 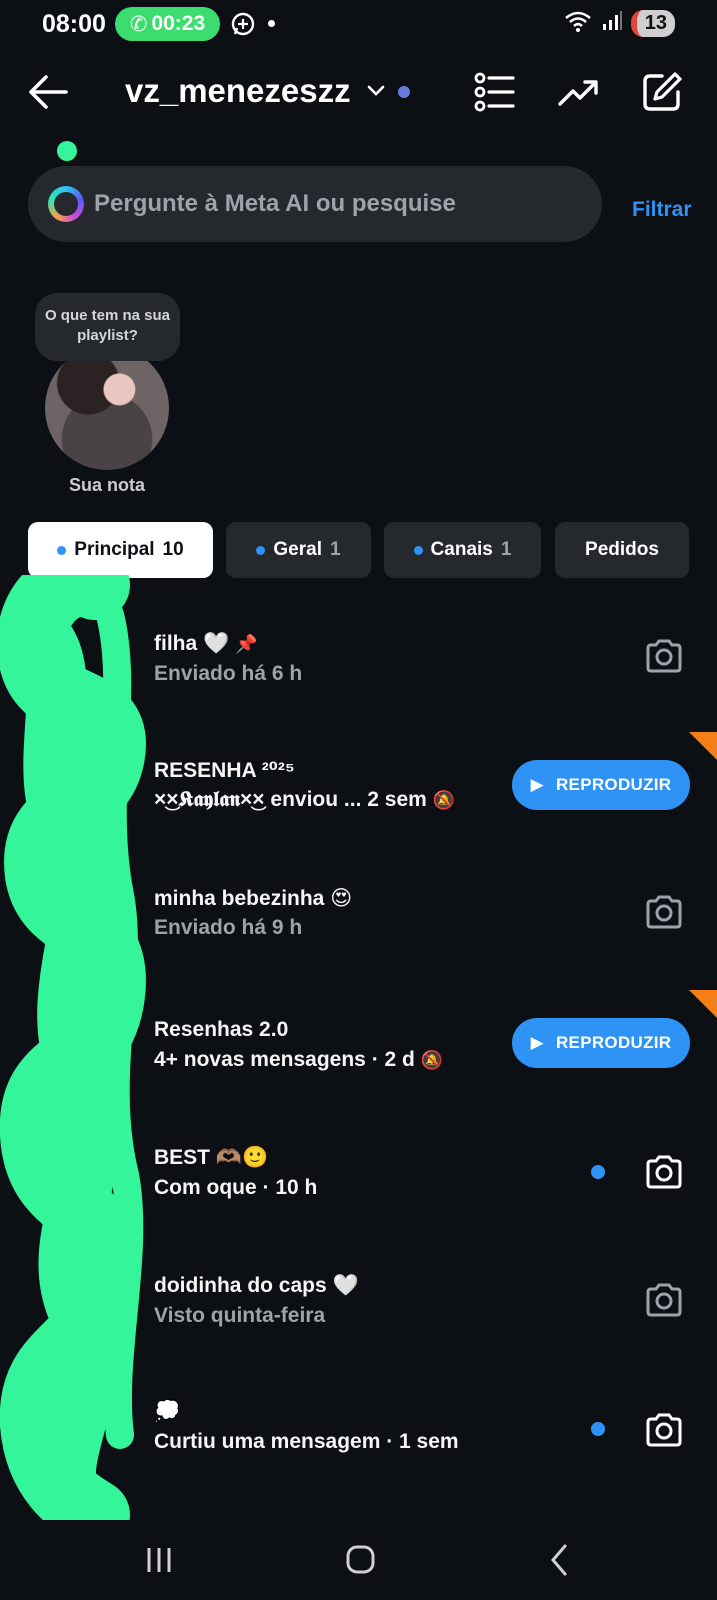 I want to click on chevron-left-icon, so click(x=559, y=1560).